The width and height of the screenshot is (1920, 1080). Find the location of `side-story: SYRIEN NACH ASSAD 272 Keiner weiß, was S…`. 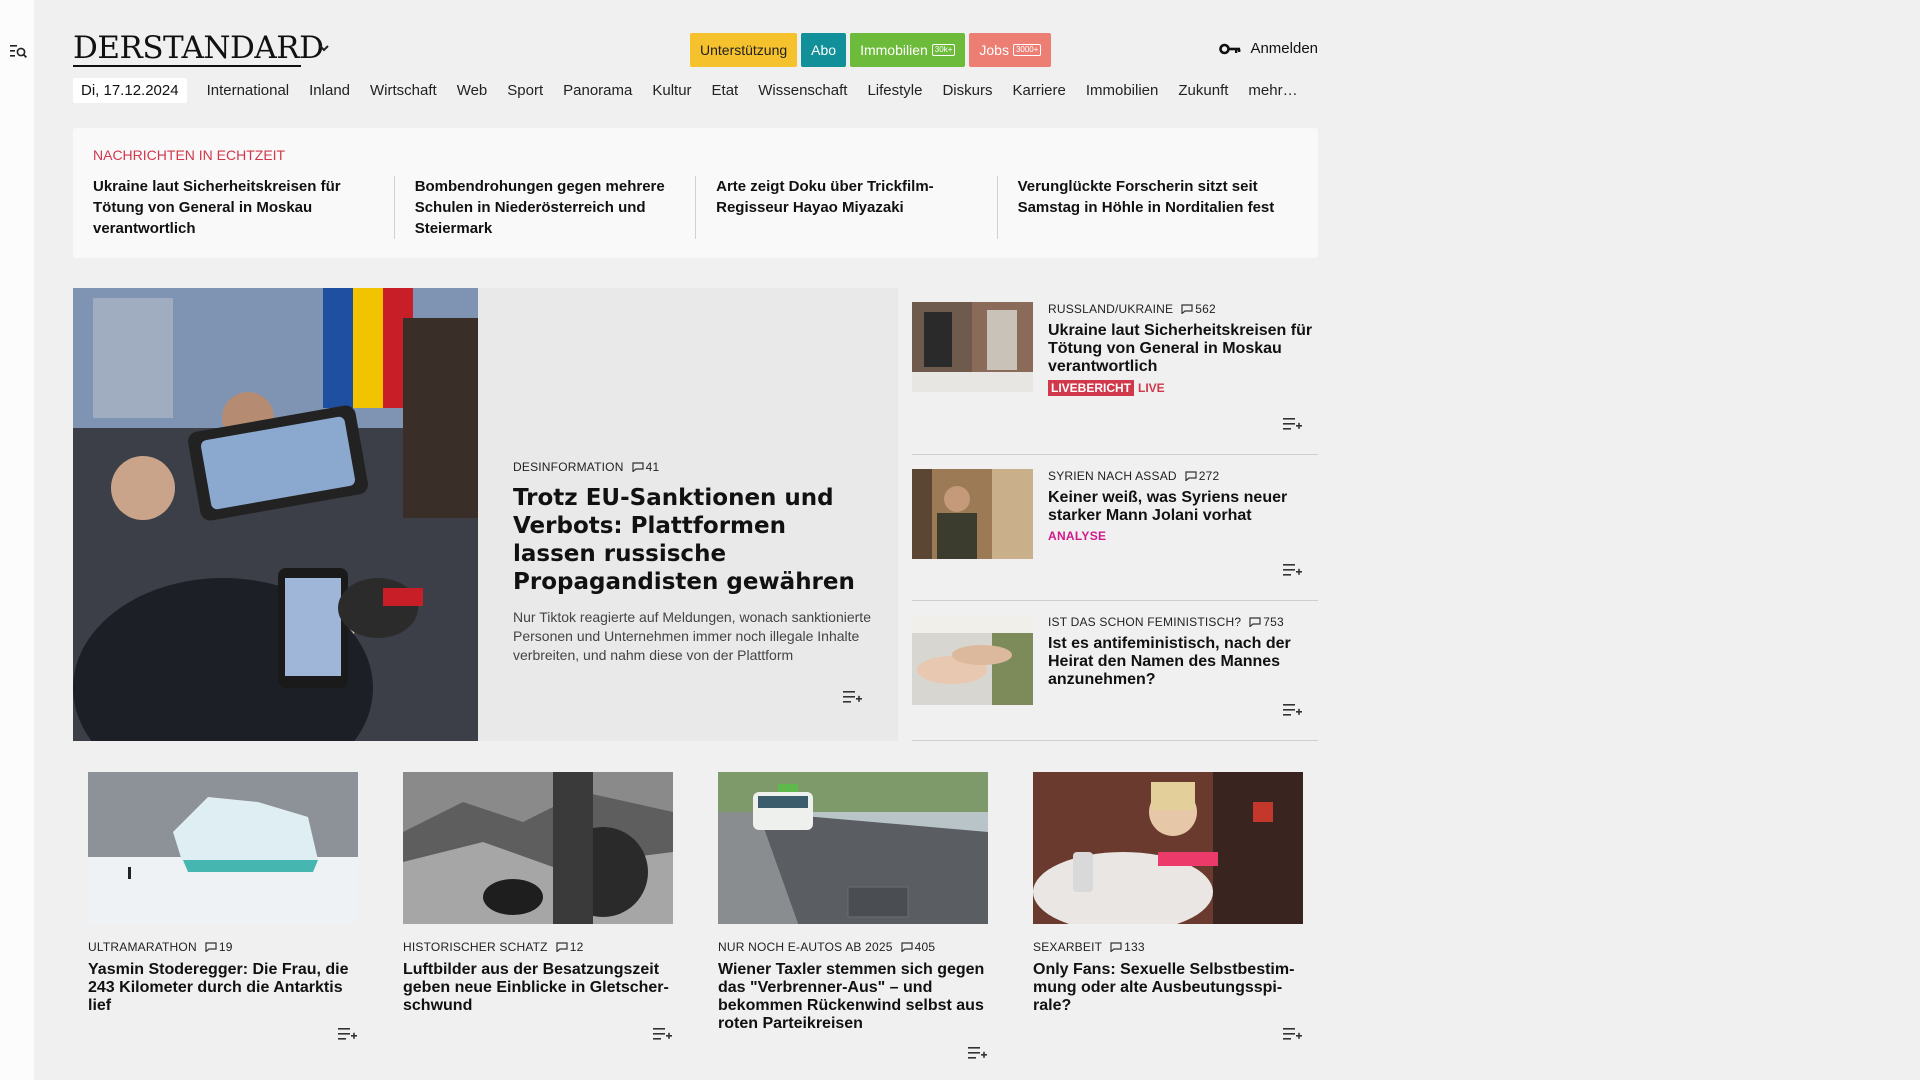

side-story: SYRIEN NACH ASSAD 272 Keiner weiß, was S… is located at coordinates (1115, 528).